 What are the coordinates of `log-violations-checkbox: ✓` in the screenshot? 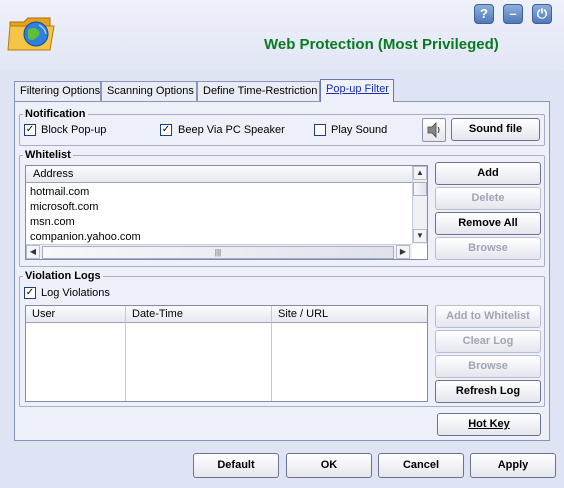 It's located at (30, 293).